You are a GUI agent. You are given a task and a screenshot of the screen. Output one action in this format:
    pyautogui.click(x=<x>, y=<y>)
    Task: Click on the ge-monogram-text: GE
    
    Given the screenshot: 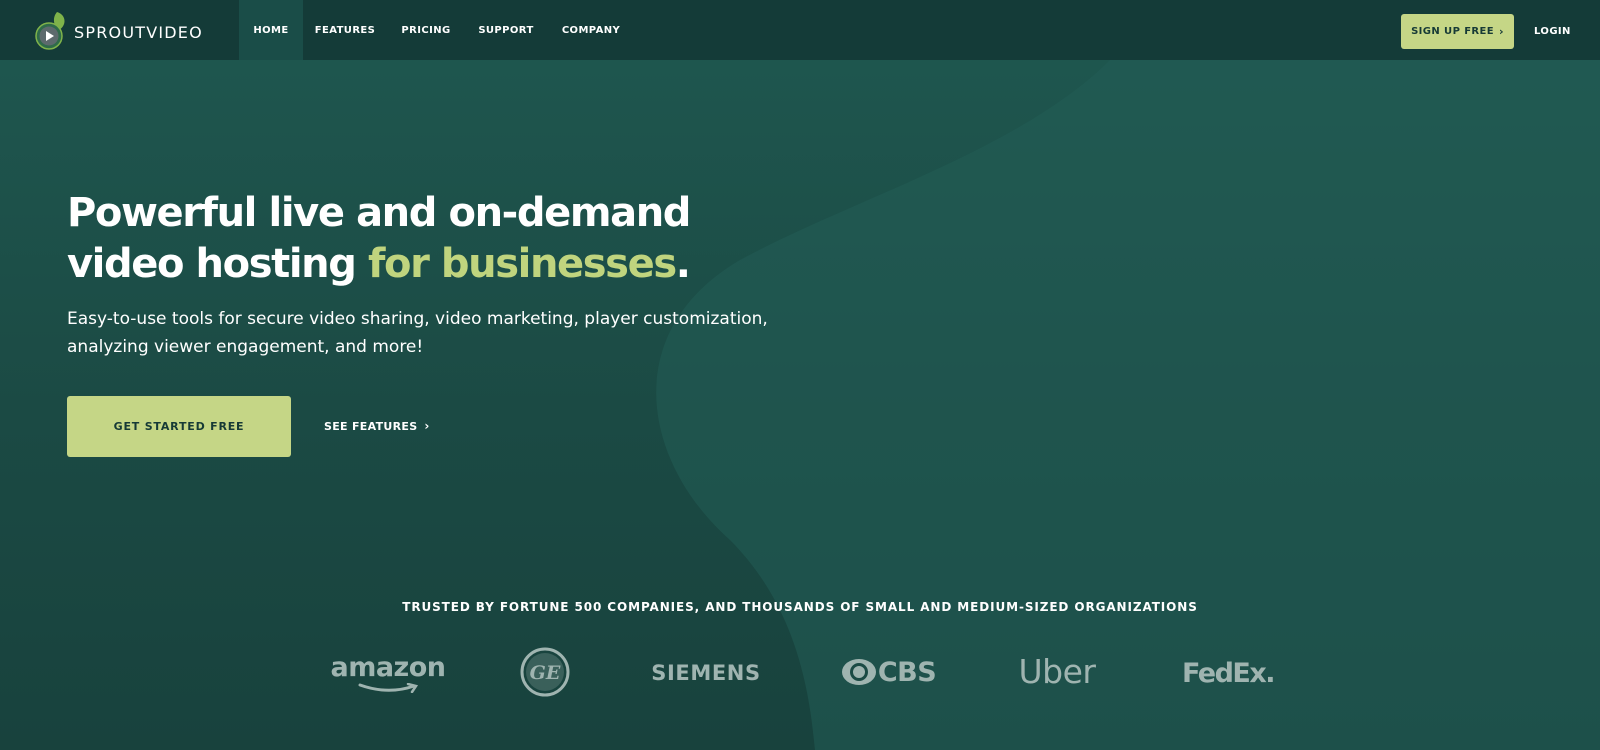 What is the action you would take?
    pyautogui.click(x=545, y=673)
    